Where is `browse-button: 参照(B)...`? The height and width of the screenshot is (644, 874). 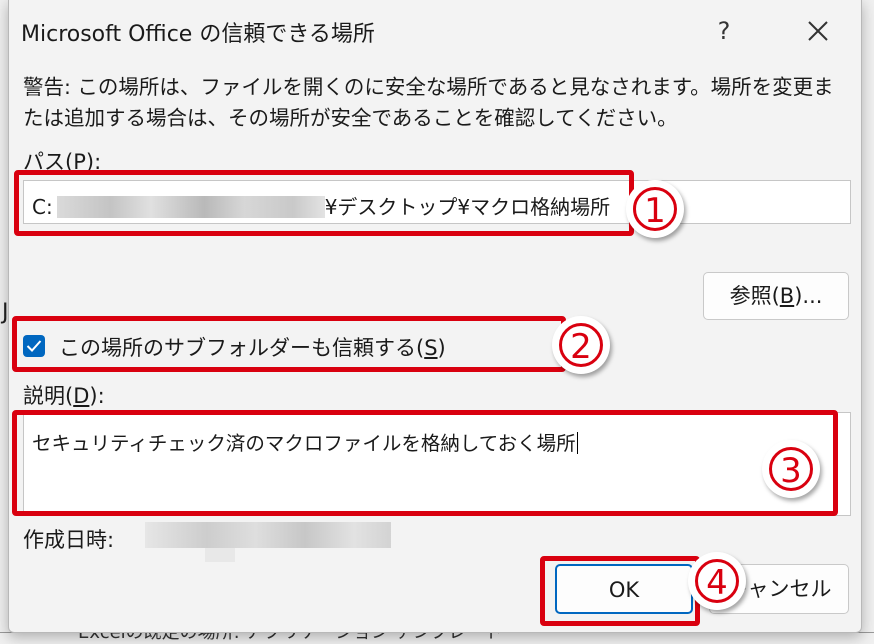
browse-button: 参照(B)... is located at coordinates (776, 296).